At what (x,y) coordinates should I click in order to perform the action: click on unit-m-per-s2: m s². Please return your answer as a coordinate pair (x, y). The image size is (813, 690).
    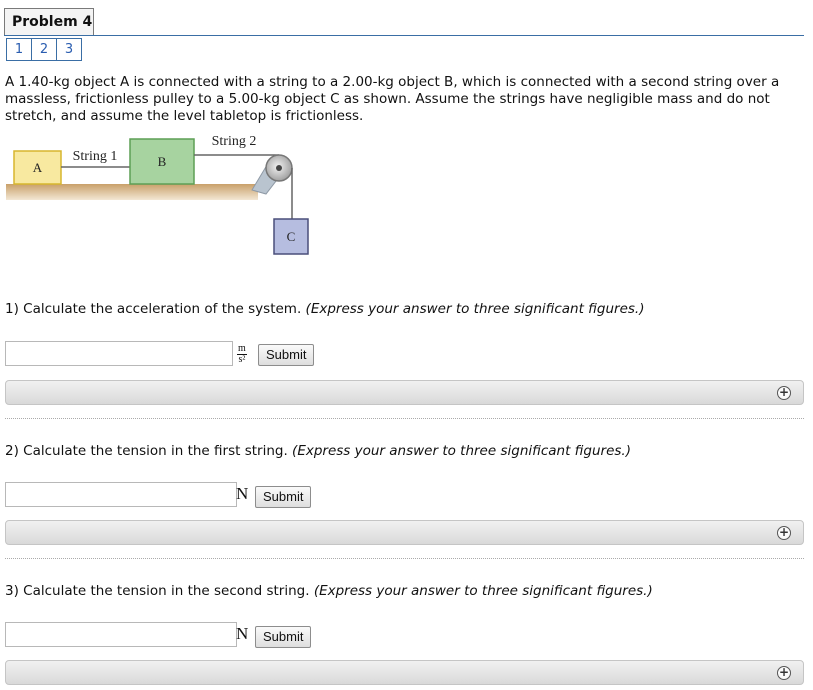
    Looking at the image, I should click on (242, 354).